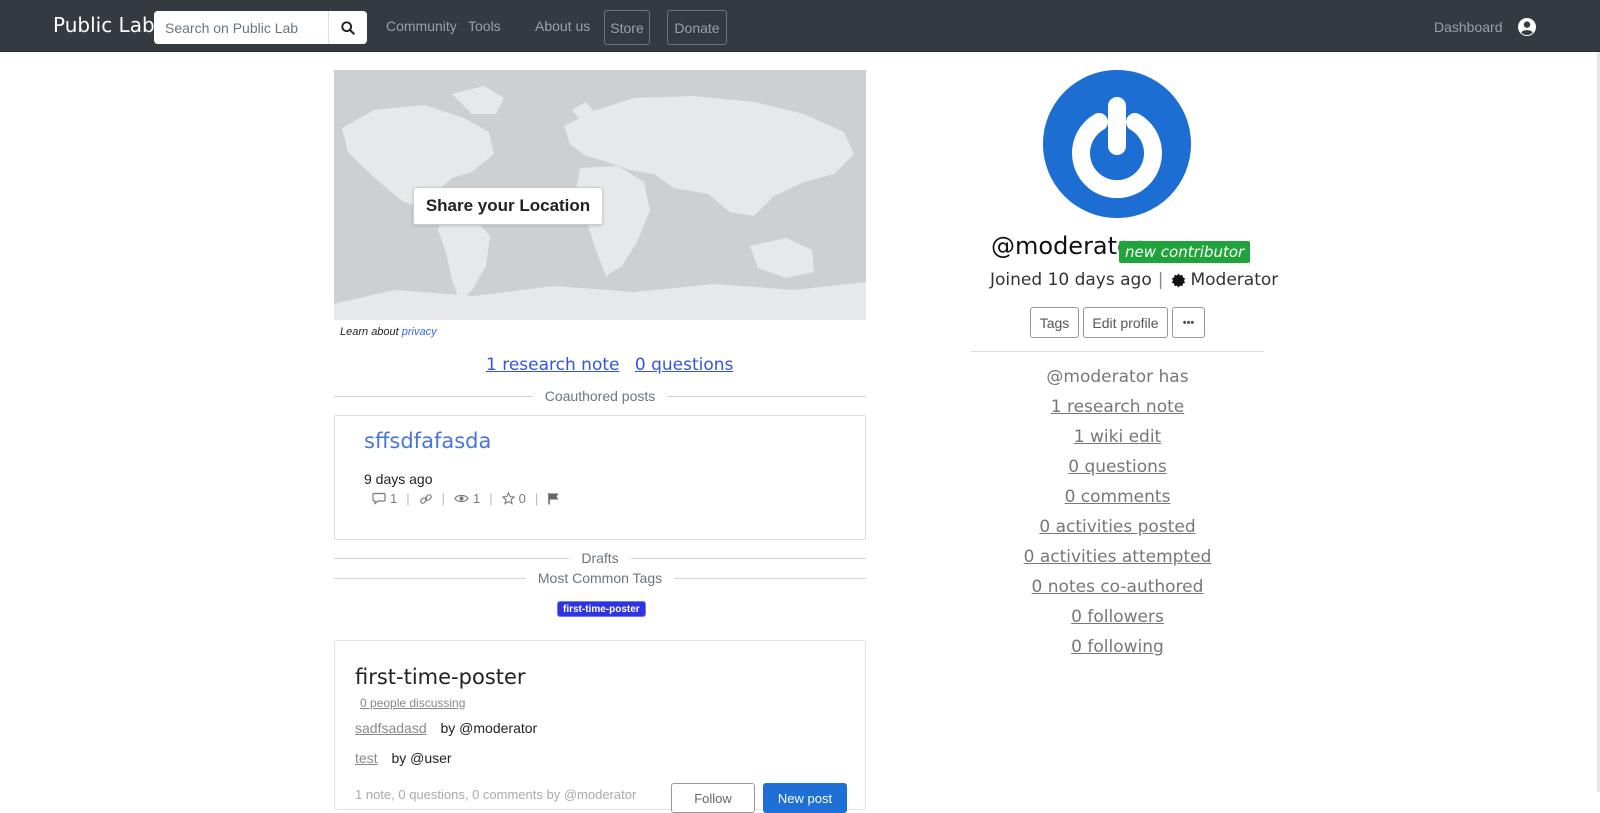  What do you see at coordinates (104, 25) in the screenshot?
I see `brand-logo: Public Lab` at bounding box center [104, 25].